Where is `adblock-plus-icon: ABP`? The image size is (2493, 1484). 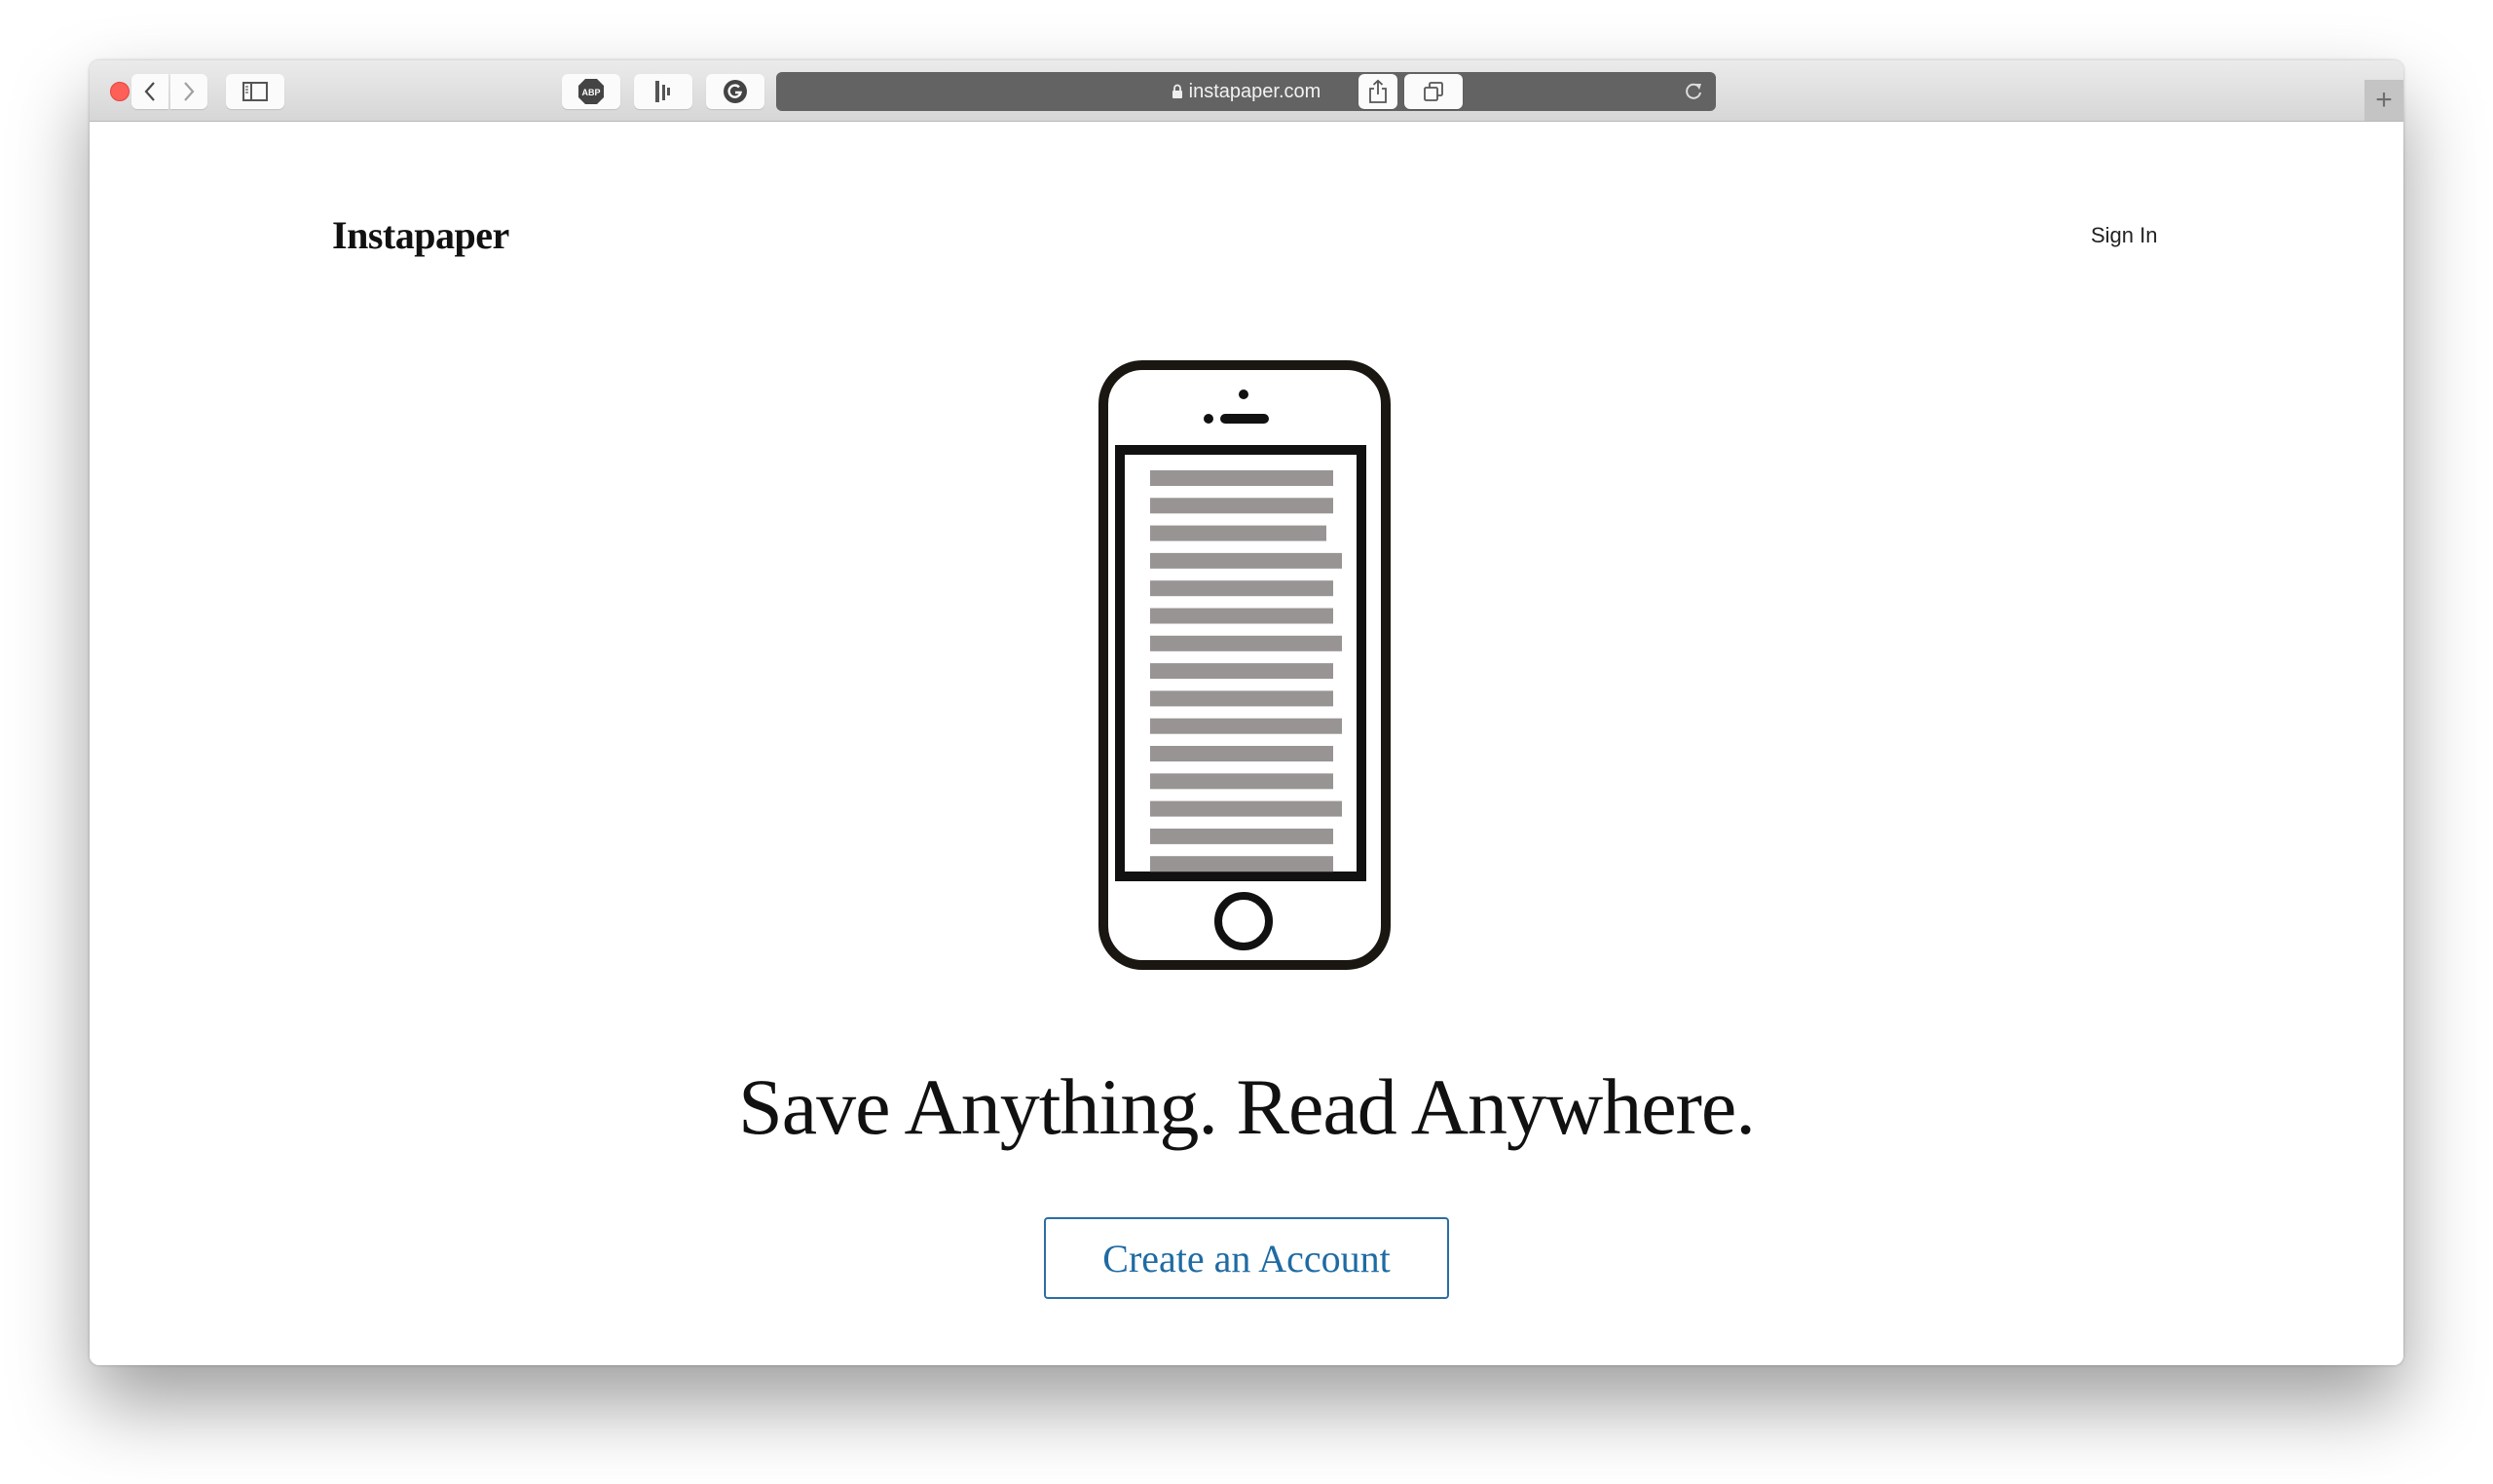
adblock-plus-icon: ABP is located at coordinates (591, 91).